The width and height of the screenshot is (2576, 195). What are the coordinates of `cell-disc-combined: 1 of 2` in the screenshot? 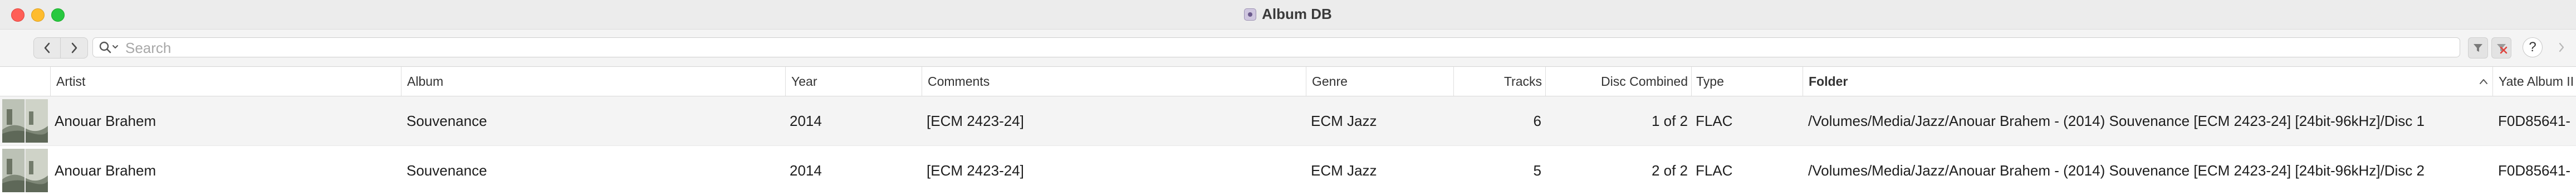 It's located at (1669, 121).